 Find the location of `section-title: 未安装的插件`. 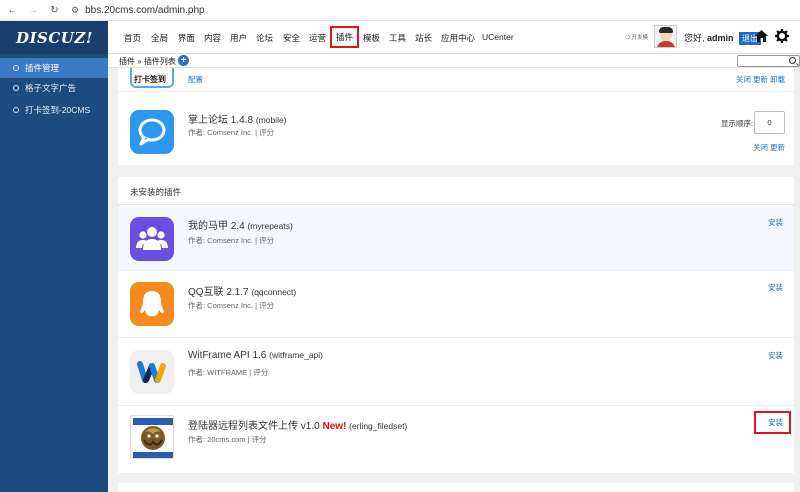

section-title: 未安装的插件 is located at coordinates (156, 192).